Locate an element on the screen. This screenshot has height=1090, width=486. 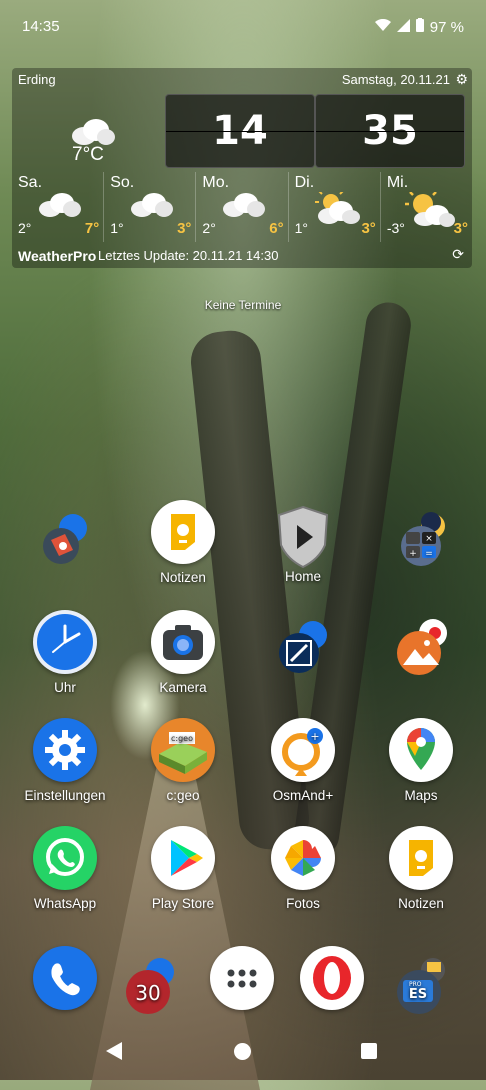
current-temperature: 7°C is located at coordinates (88, 154).